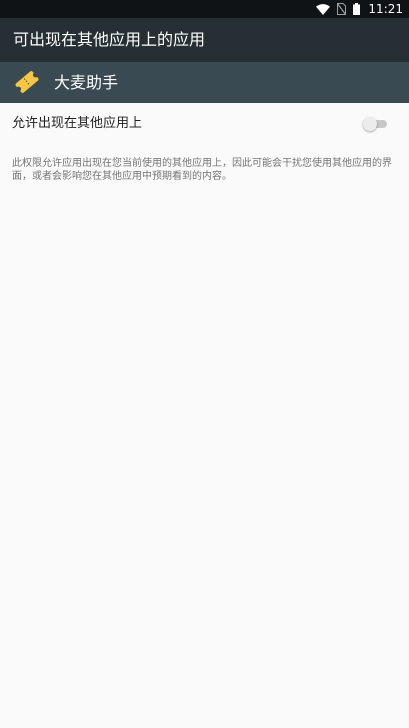  What do you see at coordinates (86, 82) in the screenshot?
I see `app-name: 大麦助手` at bounding box center [86, 82].